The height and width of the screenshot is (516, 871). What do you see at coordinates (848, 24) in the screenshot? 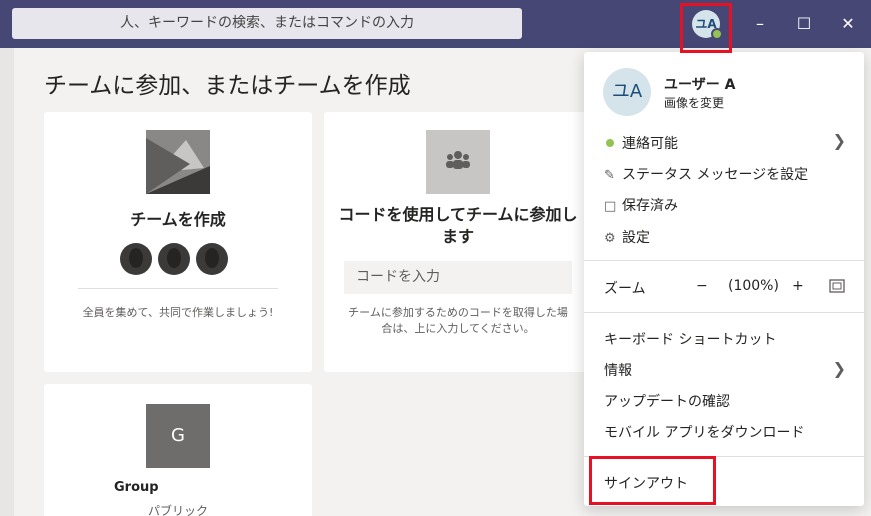
I see `close-icon: ✕` at bounding box center [848, 24].